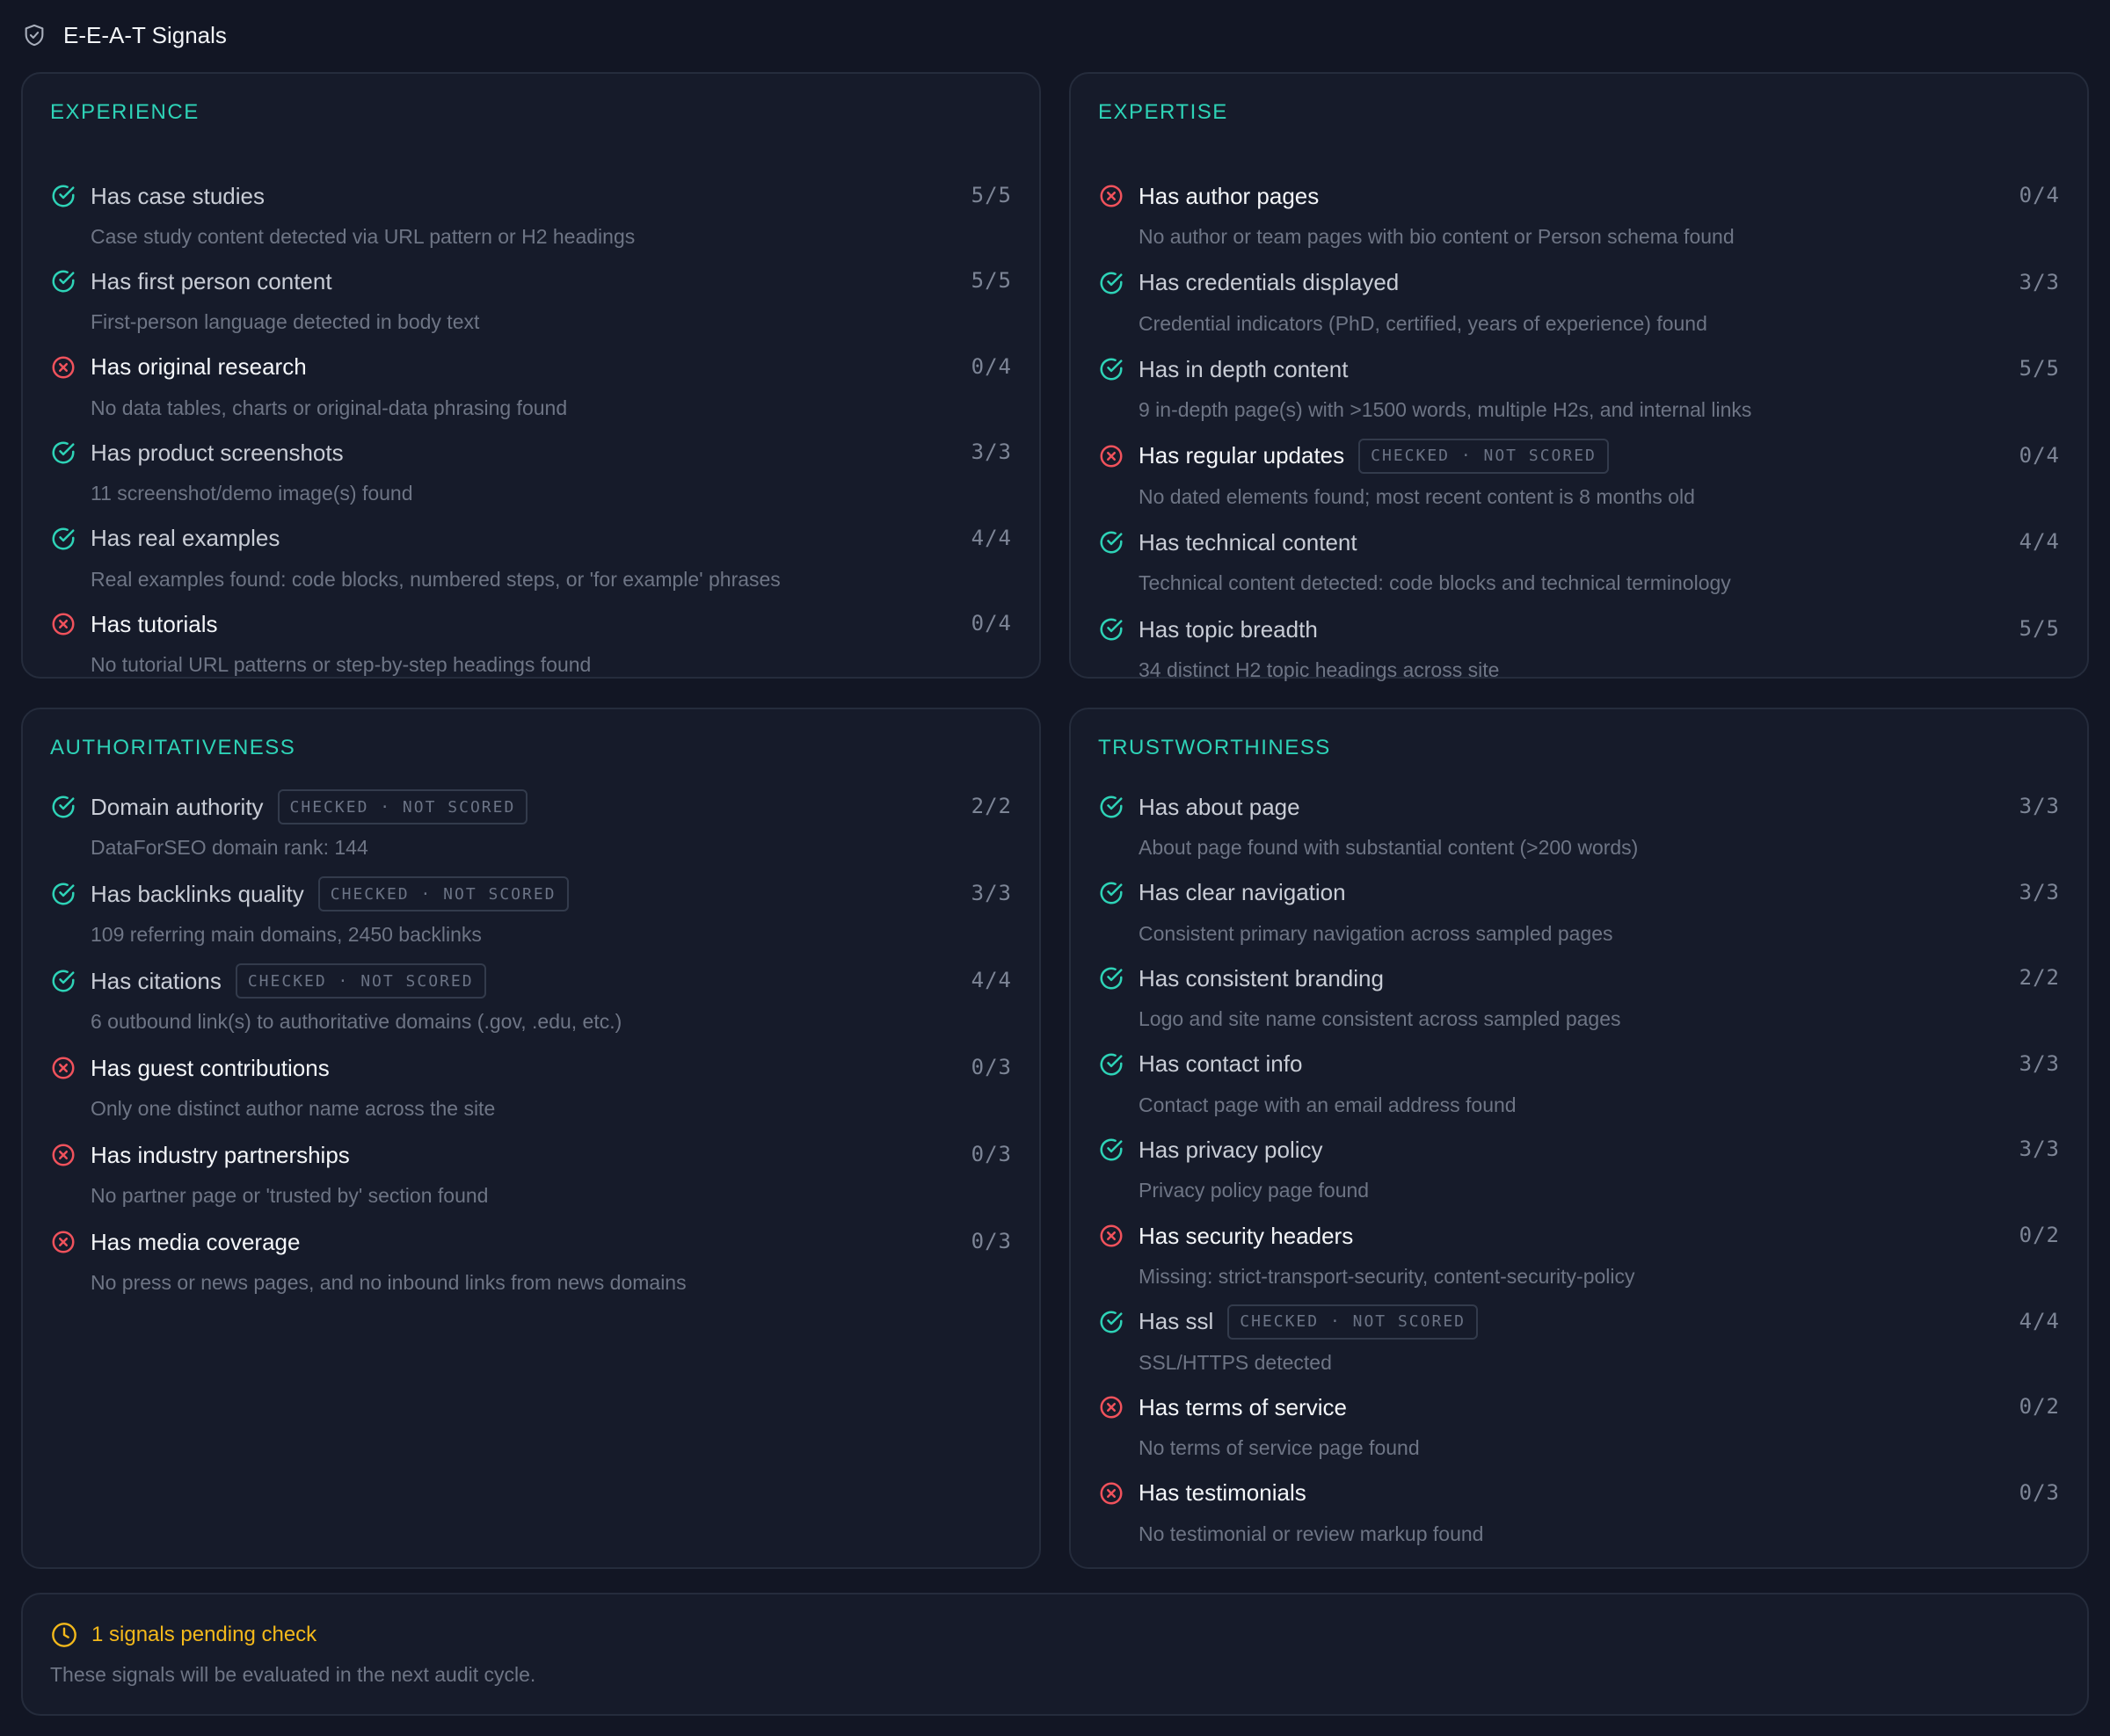 Image resolution: width=2110 pixels, height=1736 pixels. What do you see at coordinates (177, 806) in the screenshot?
I see `signal-label: Domain authority` at bounding box center [177, 806].